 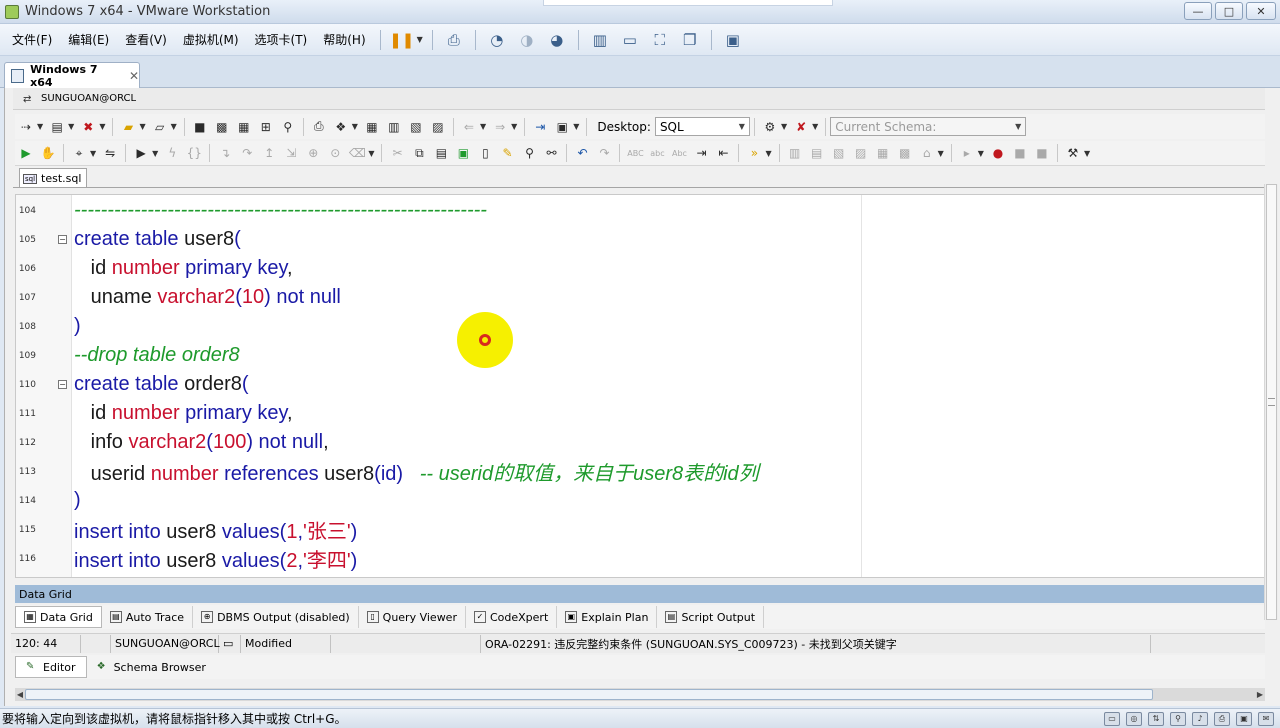 What do you see at coordinates (657, 153) in the screenshot?
I see `lowercase-icon: abc` at bounding box center [657, 153].